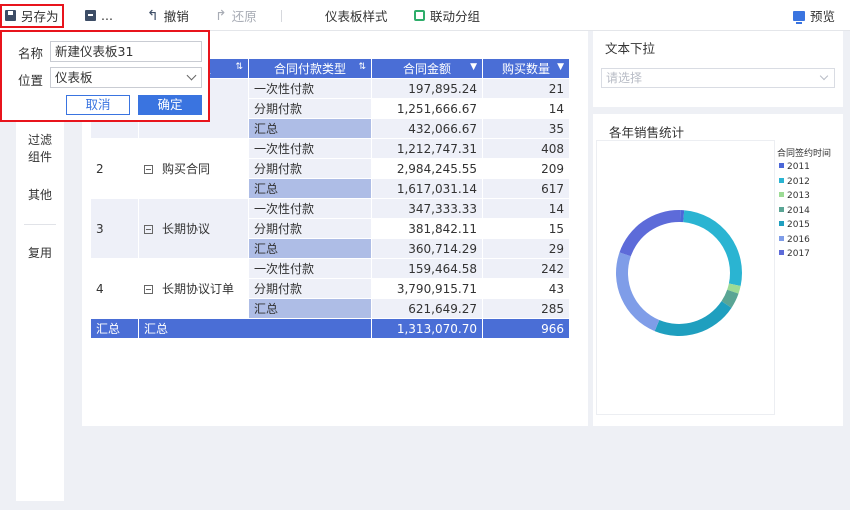 This screenshot has height=510, width=850. Describe the element at coordinates (176, 16) in the screenshot. I see `undo-label: 撤销` at that location.